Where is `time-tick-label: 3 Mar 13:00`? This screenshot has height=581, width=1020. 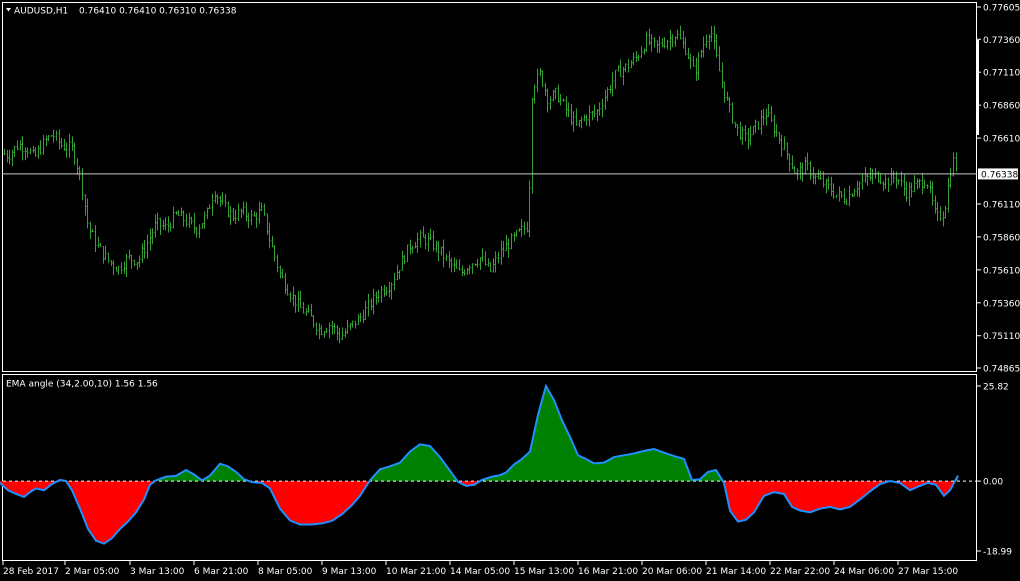 time-tick-label: 3 Mar 13:00 is located at coordinates (157, 572).